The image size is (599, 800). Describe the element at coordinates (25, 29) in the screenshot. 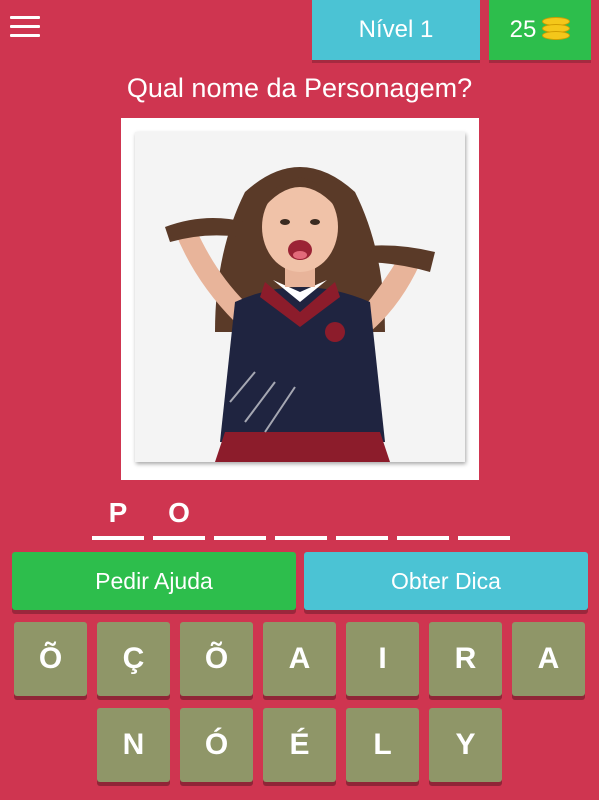

I see `hamburger-menu-icon` at that location.